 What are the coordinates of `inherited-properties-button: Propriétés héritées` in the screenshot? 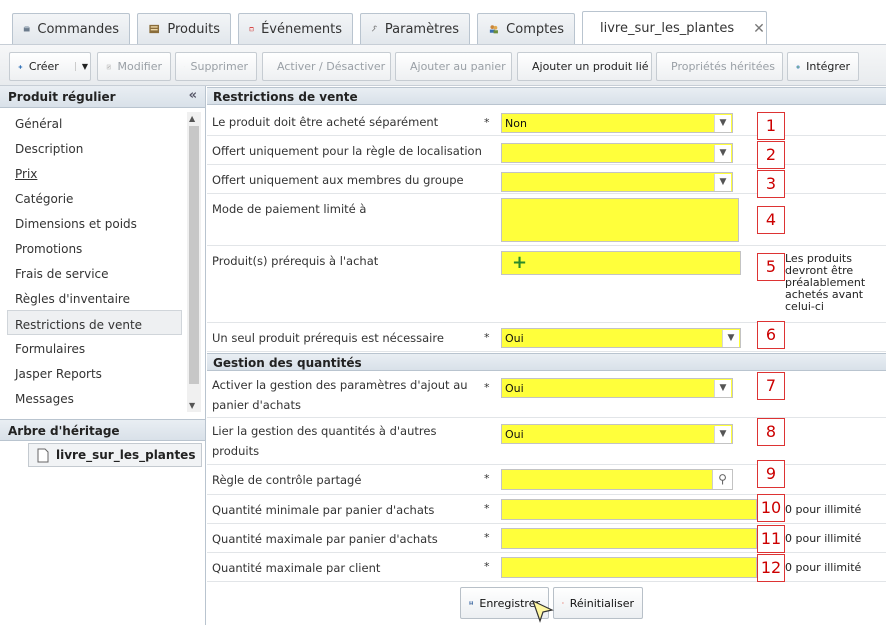 It's located at (719, 66).